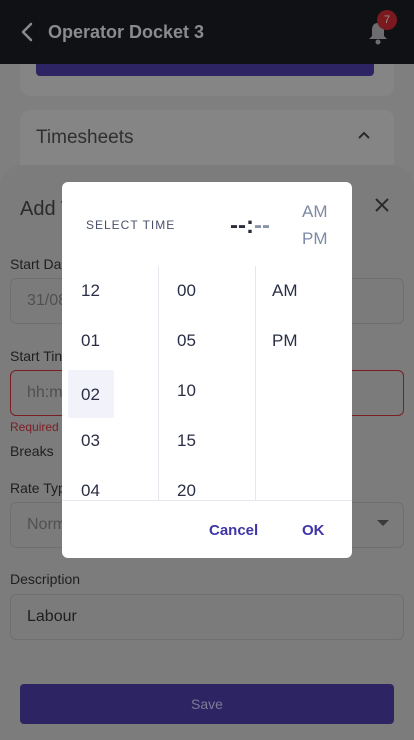 The width and height of the screenshot is (414, 740). I want to click on hour-option: 12, so click(110, 291).